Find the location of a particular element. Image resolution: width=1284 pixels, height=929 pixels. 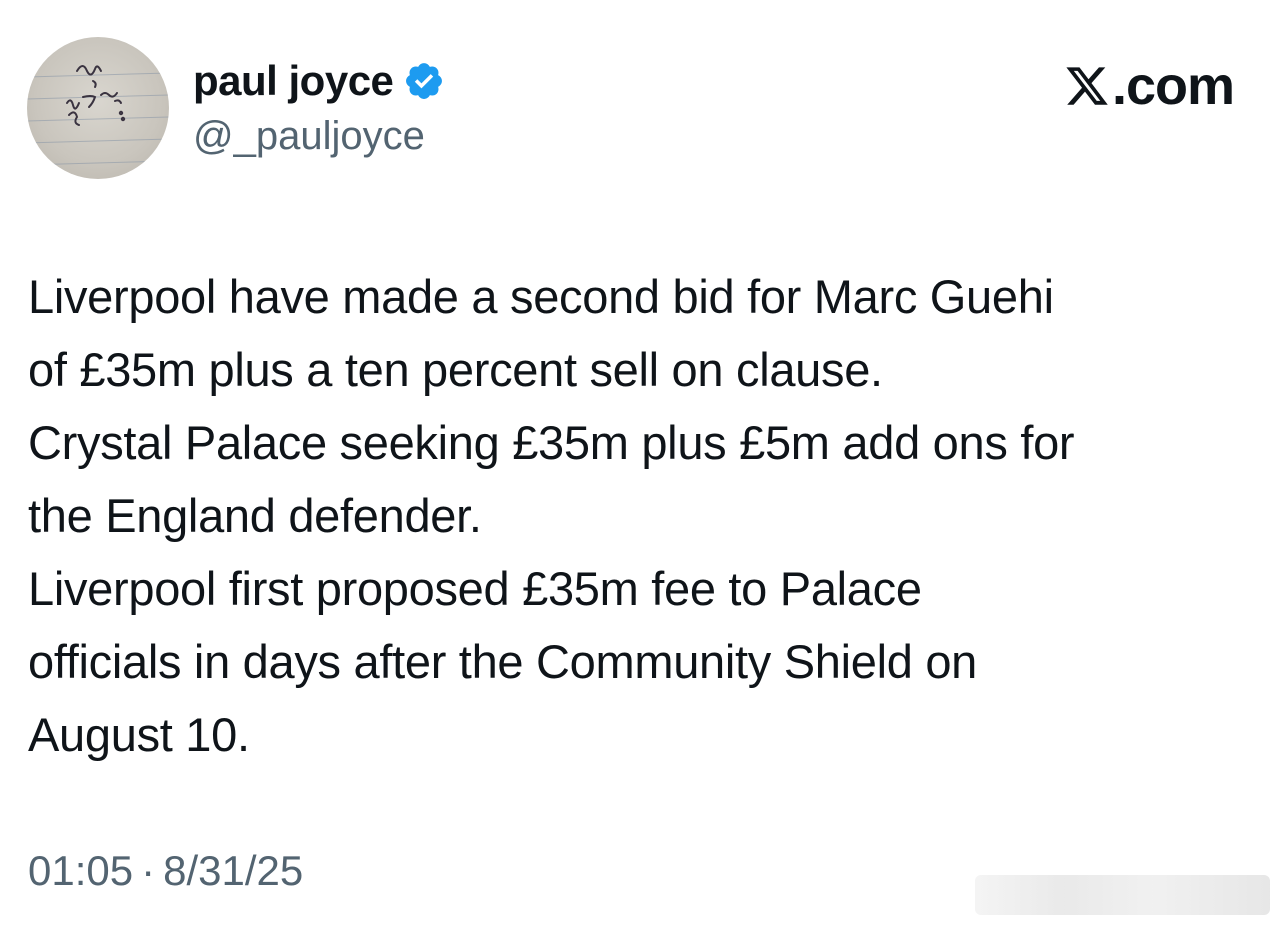

author-name-row: paul joyce is located at coordinates (319, 81).